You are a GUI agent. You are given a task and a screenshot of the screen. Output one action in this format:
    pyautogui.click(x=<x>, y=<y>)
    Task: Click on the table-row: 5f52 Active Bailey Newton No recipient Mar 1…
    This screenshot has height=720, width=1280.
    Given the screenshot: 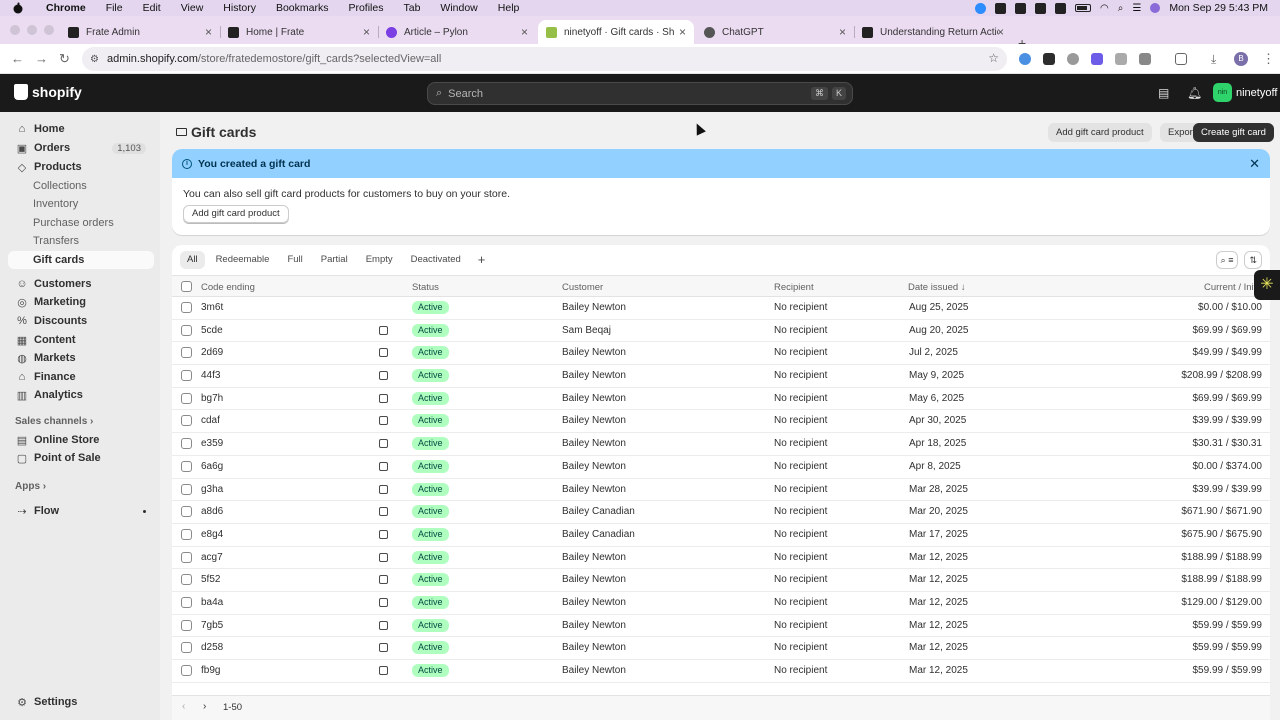 What is the action you would take?
    pyautogui.click(x=721, y=580)
    